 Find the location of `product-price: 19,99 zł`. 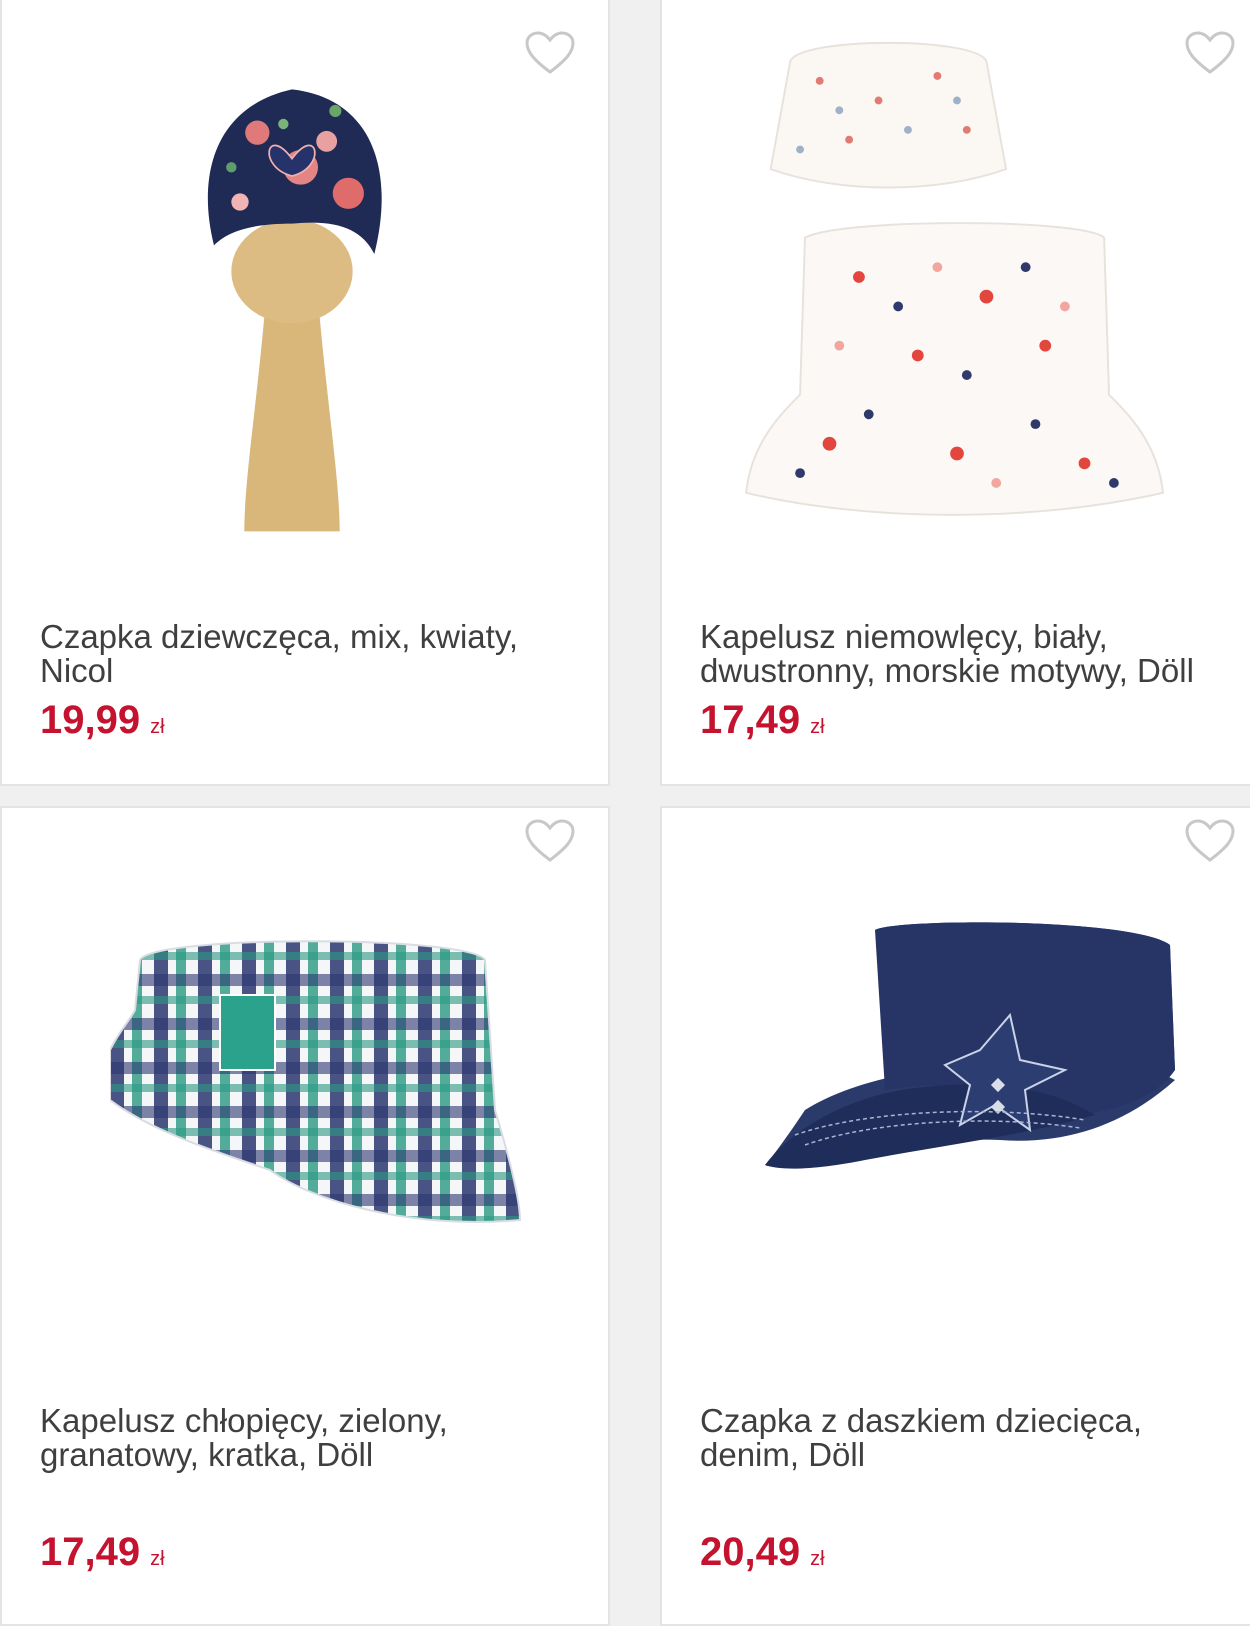

product-price: 19,99 zł is located at coordinates (102, 720).